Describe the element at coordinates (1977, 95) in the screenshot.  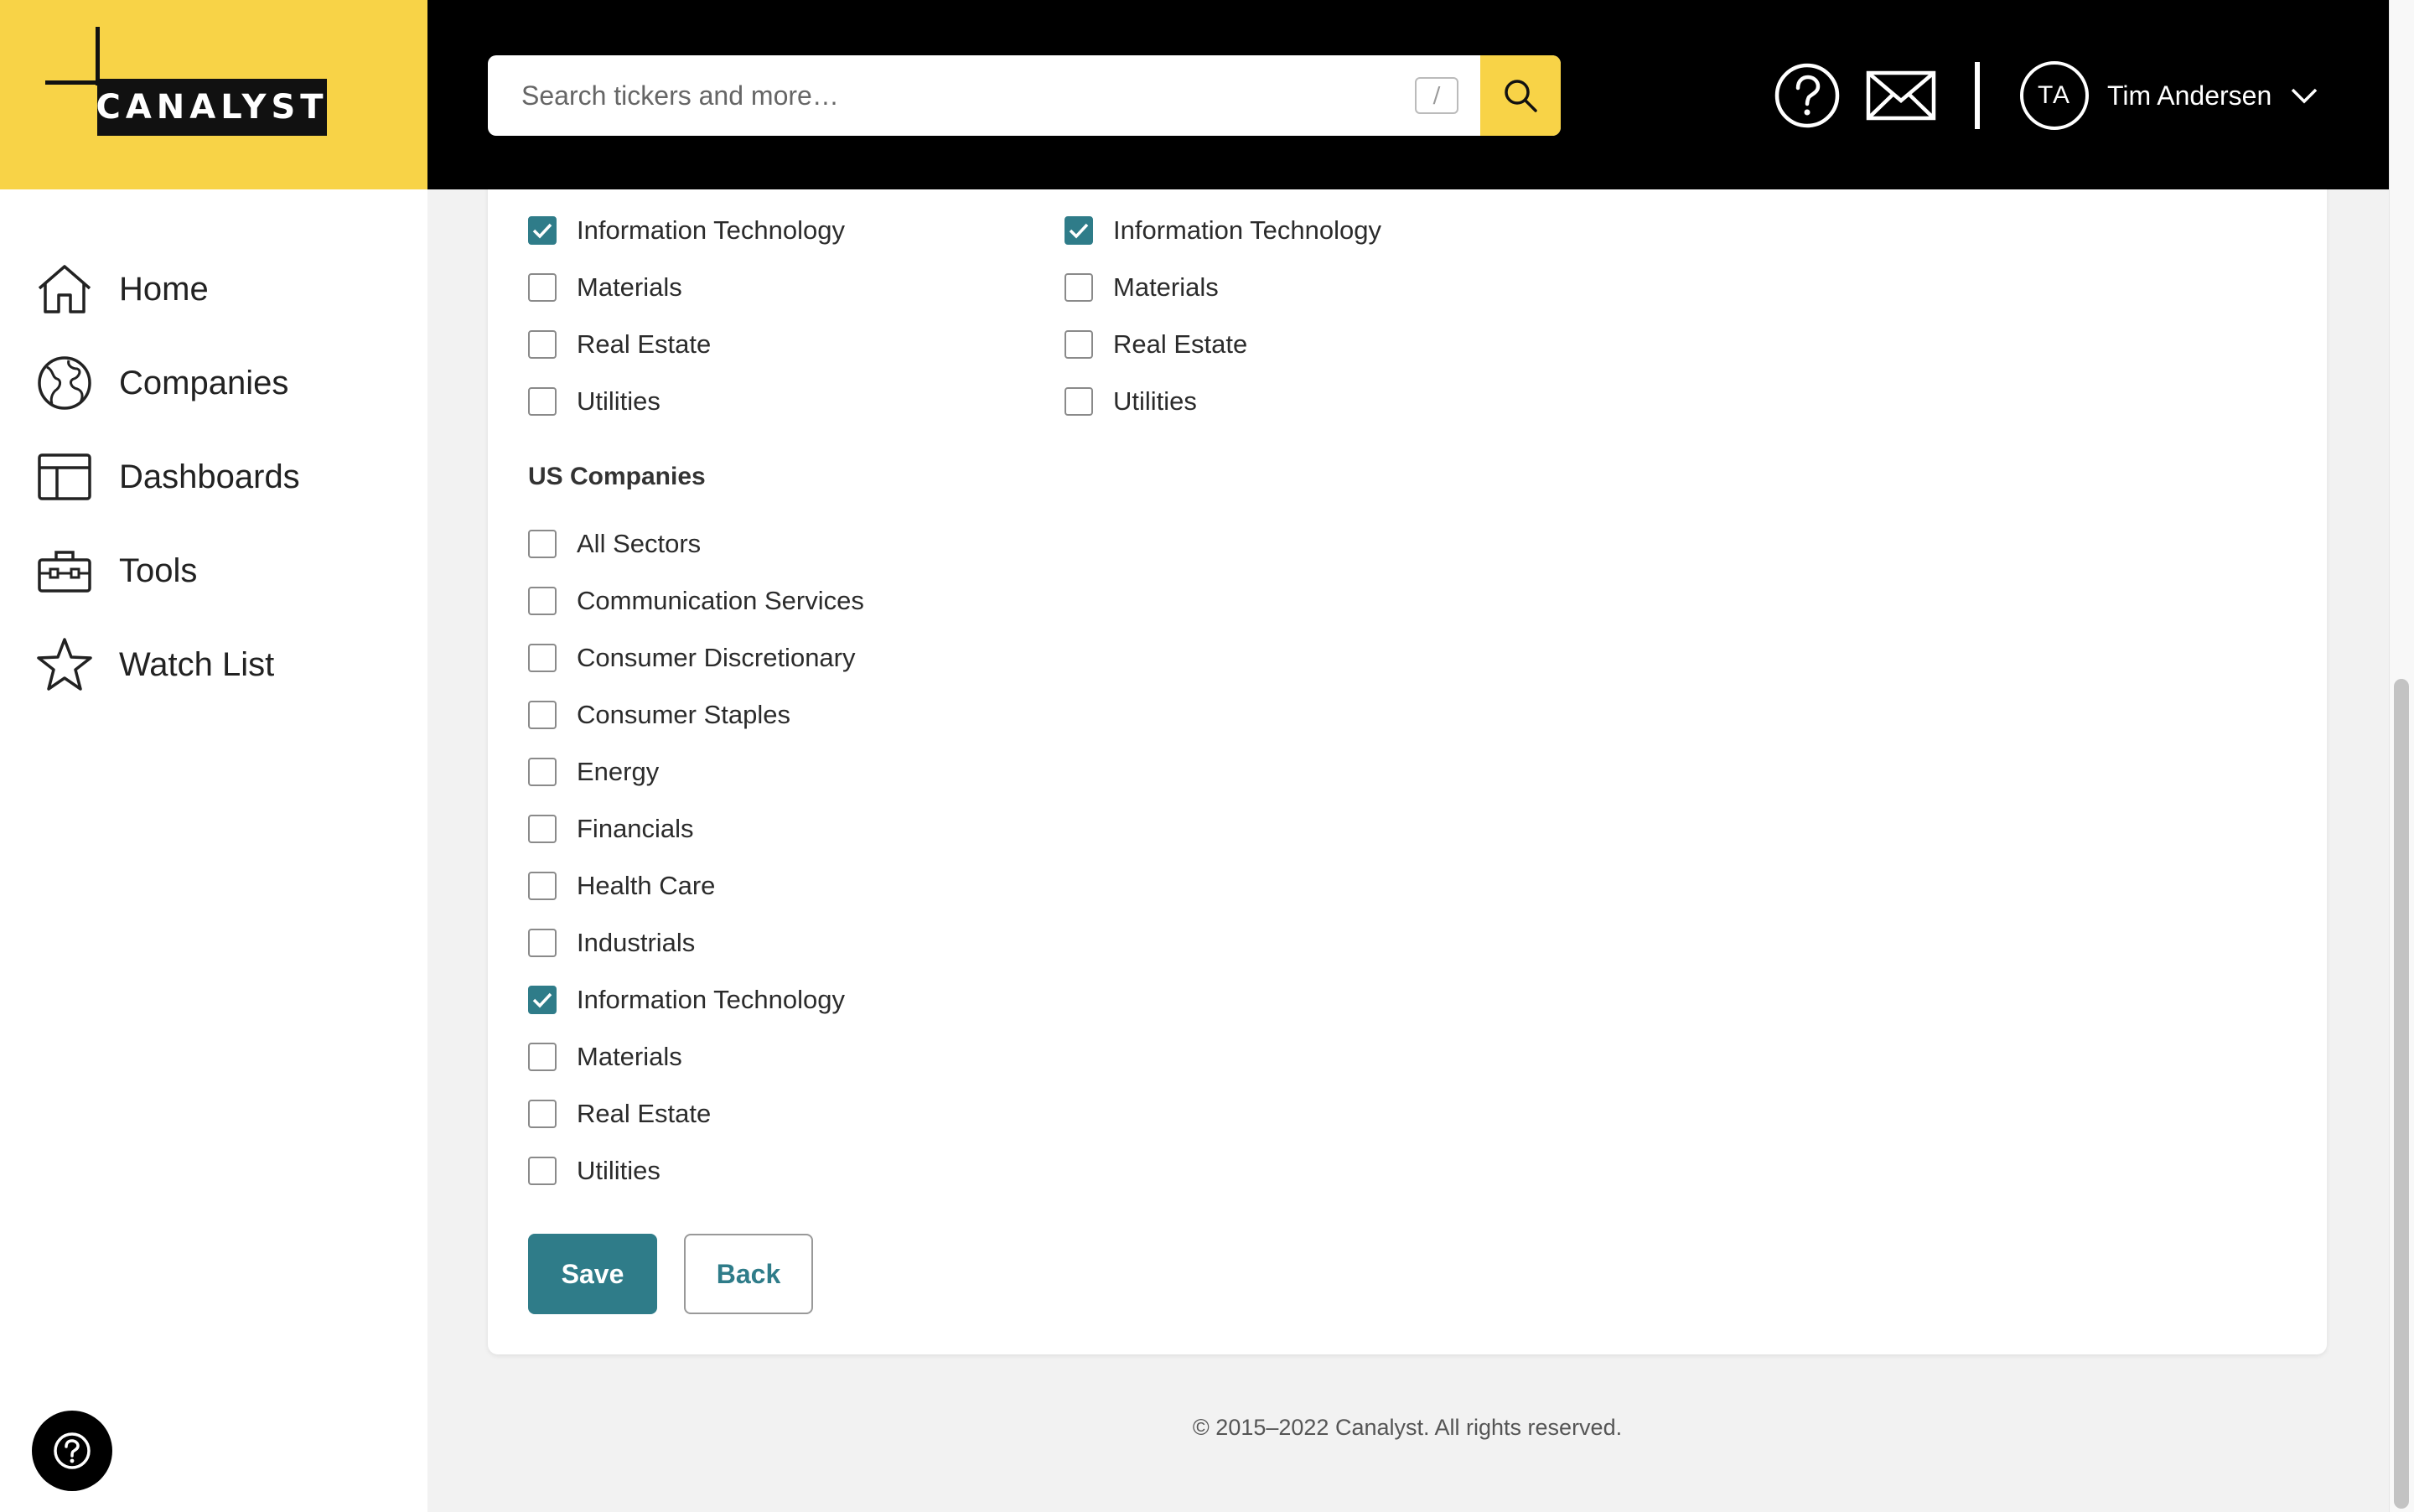
I see `top-bar-divider` at that location.